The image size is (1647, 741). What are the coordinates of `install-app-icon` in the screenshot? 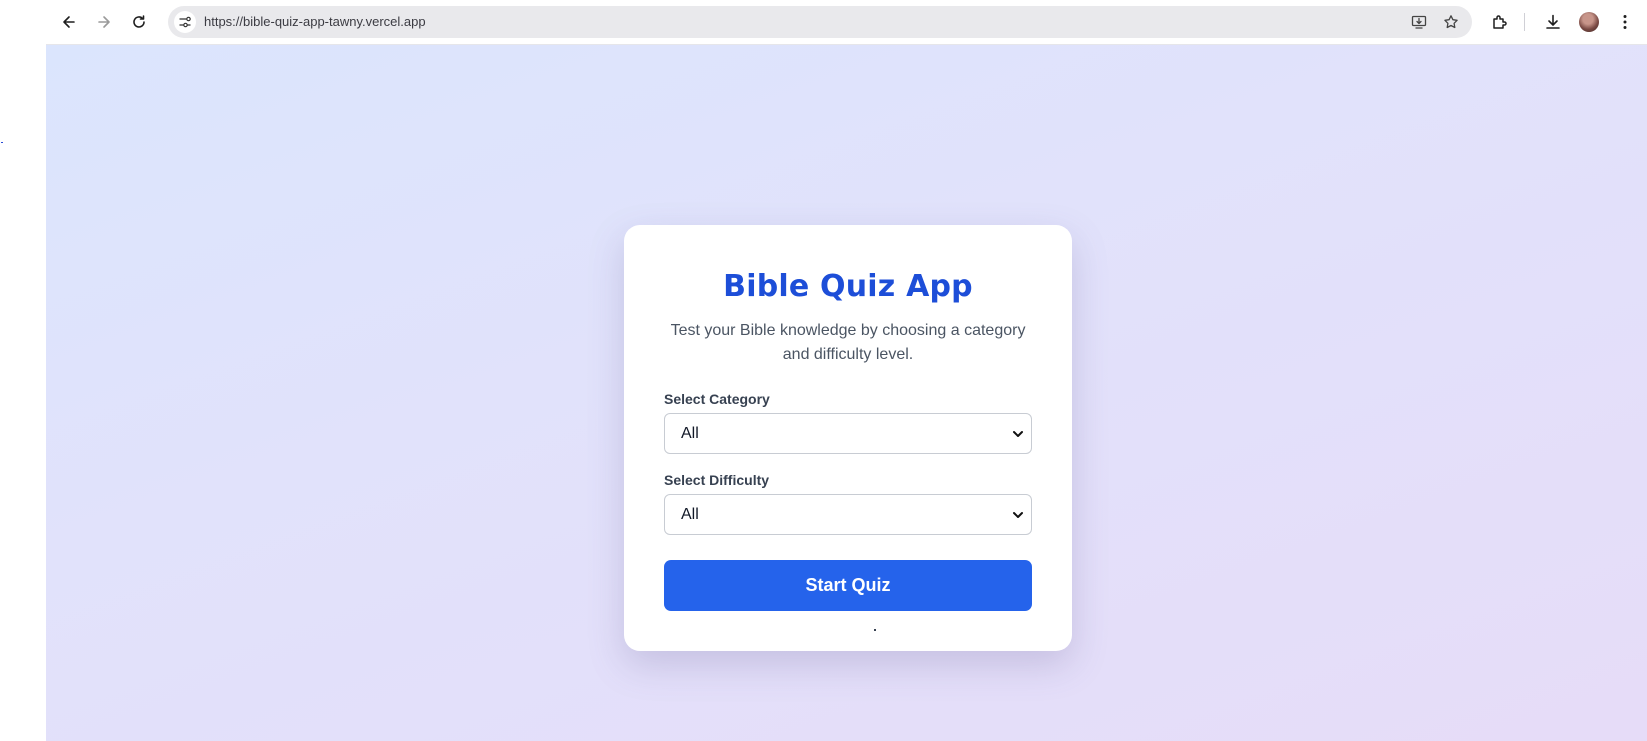 It's located at (1419, 22).